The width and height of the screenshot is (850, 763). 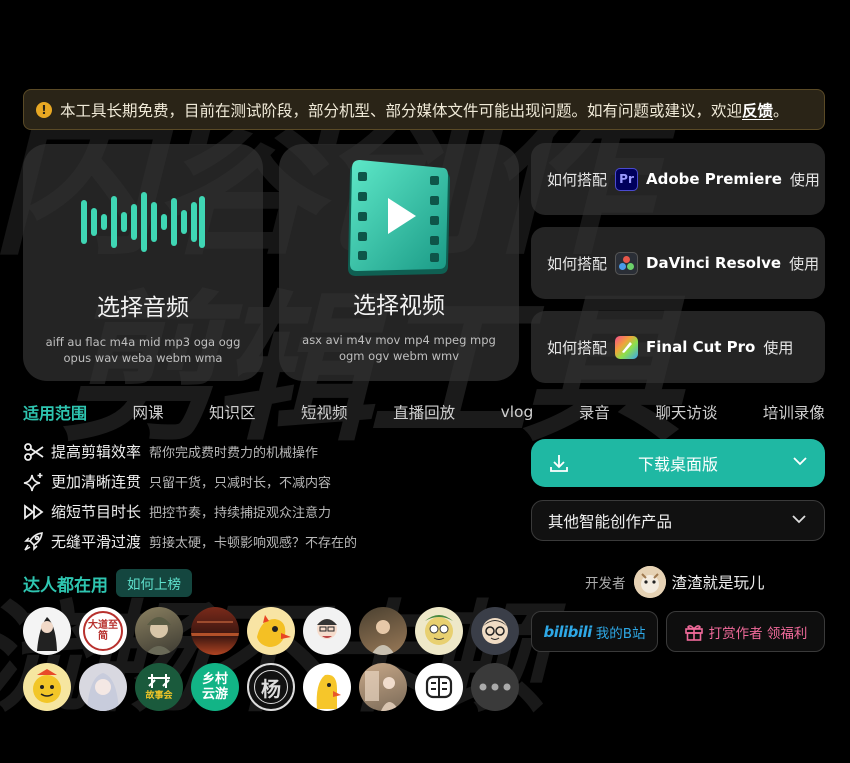 I want to click on feature-desc: 只留干货，只减时长，不减内容, so click(x=240, y=483).